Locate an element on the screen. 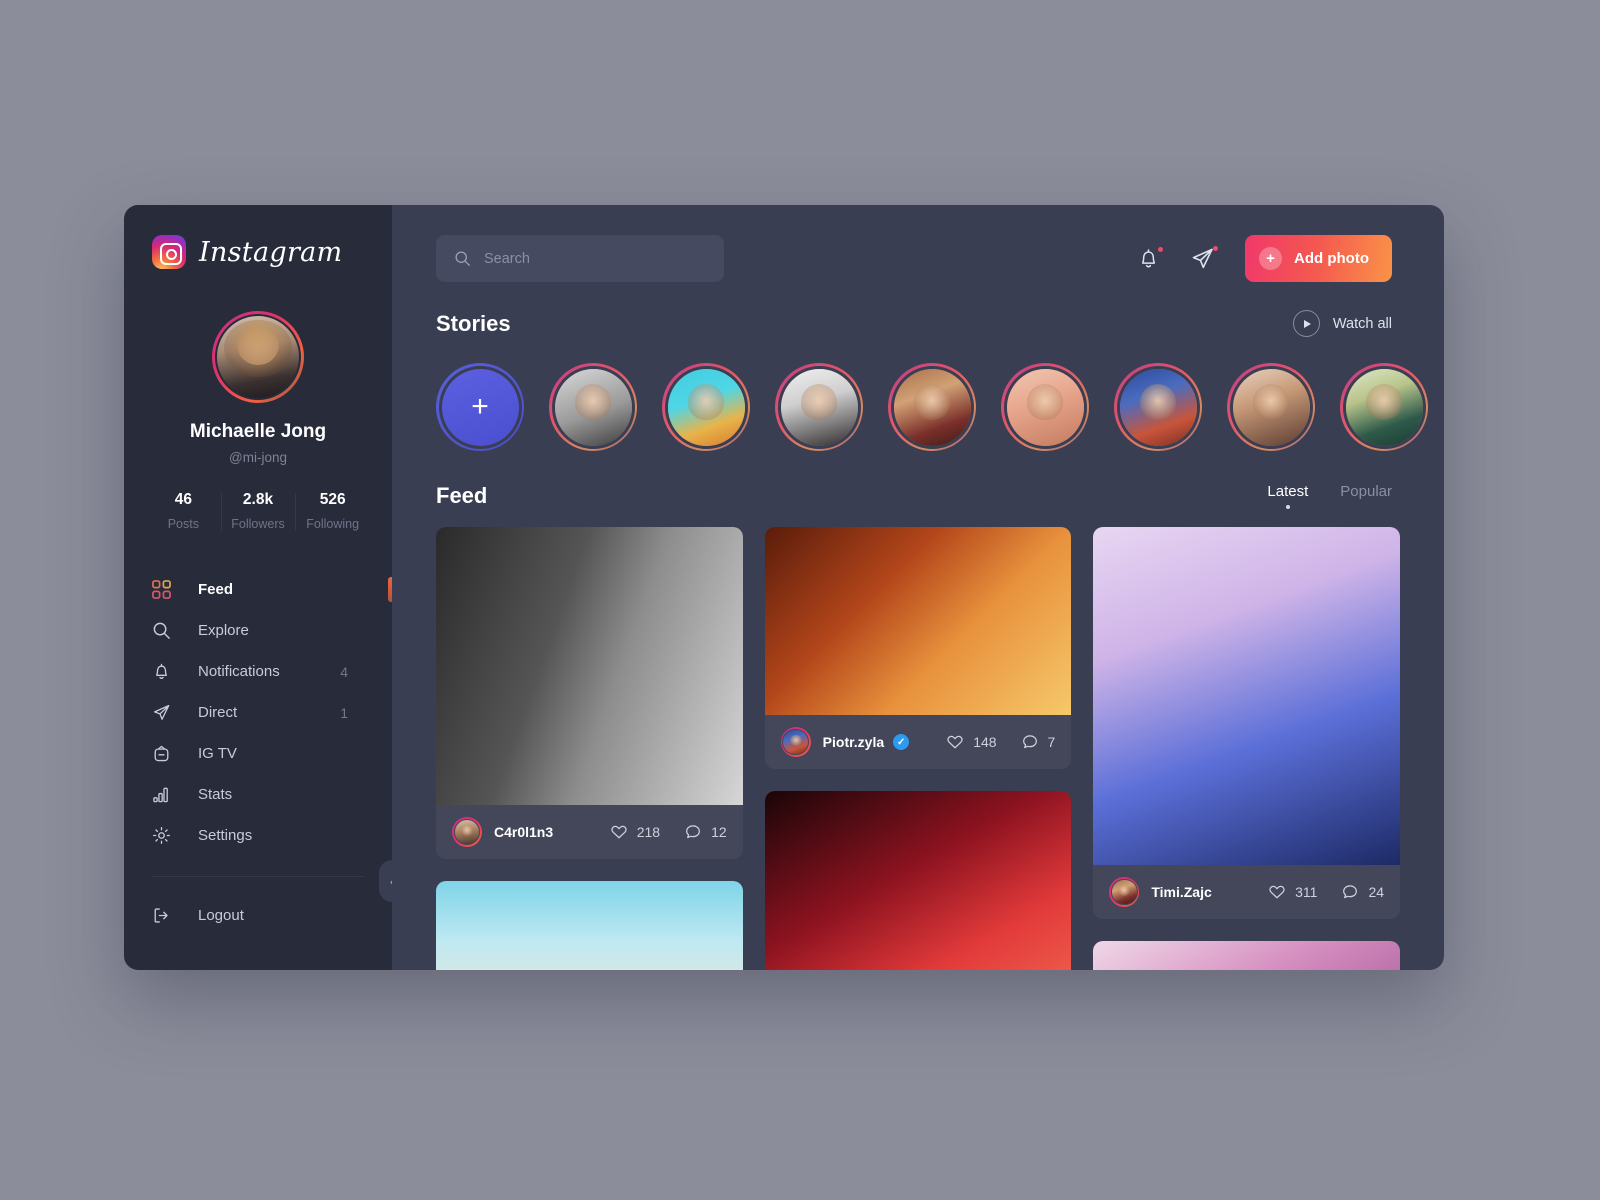  comment-stat: 7 is located at coordinates (1038, 742).